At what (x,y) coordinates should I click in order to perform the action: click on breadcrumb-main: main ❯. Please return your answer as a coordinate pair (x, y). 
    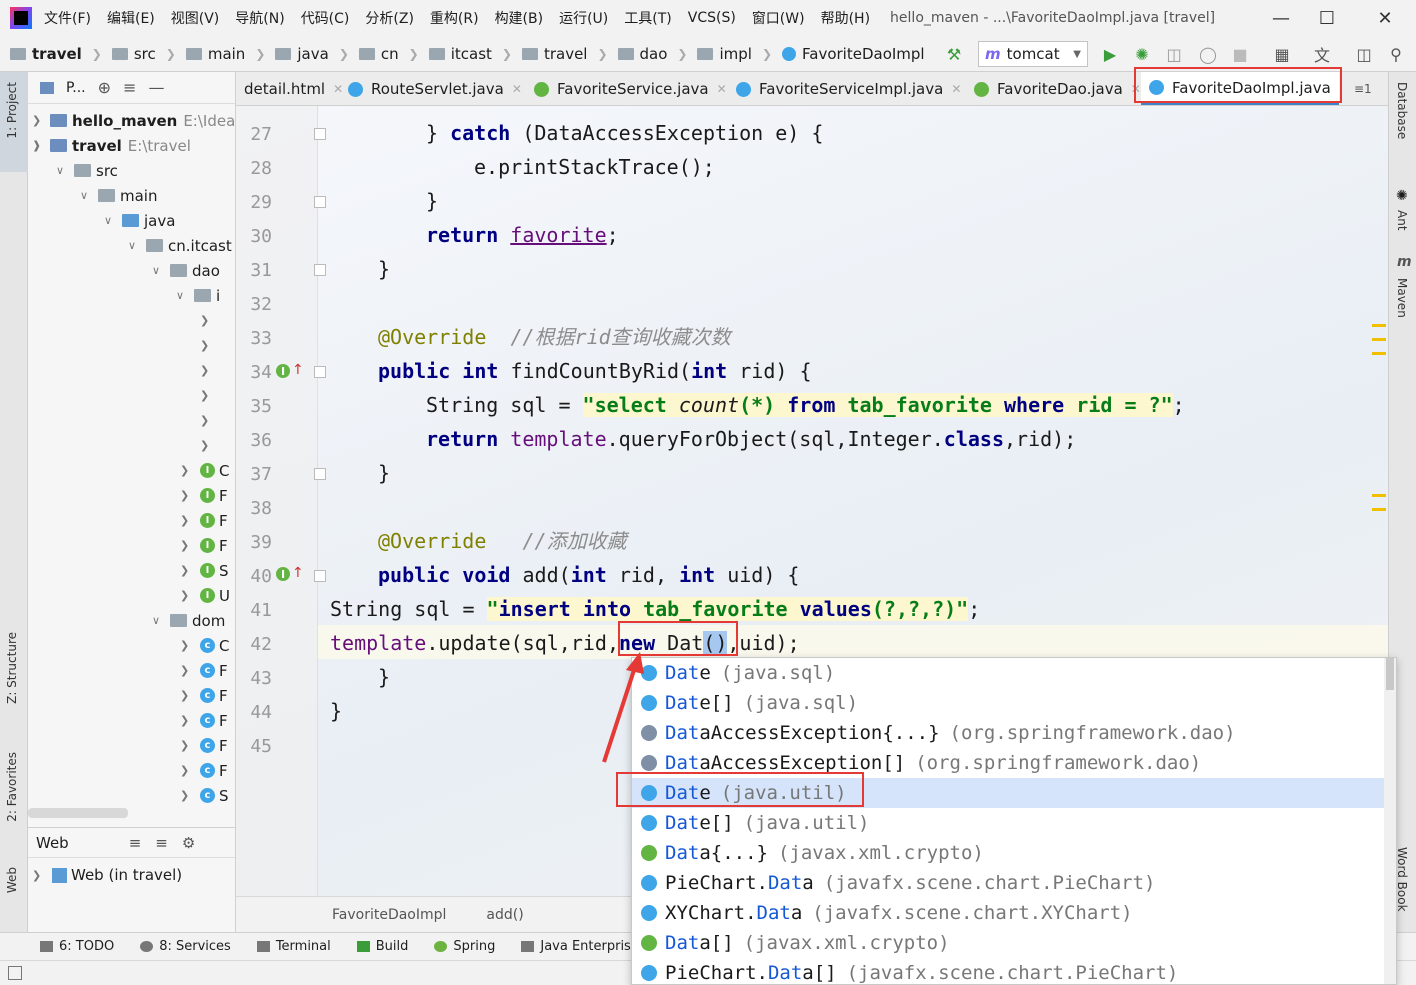
    Looking at the image, I should click on (225, 54).